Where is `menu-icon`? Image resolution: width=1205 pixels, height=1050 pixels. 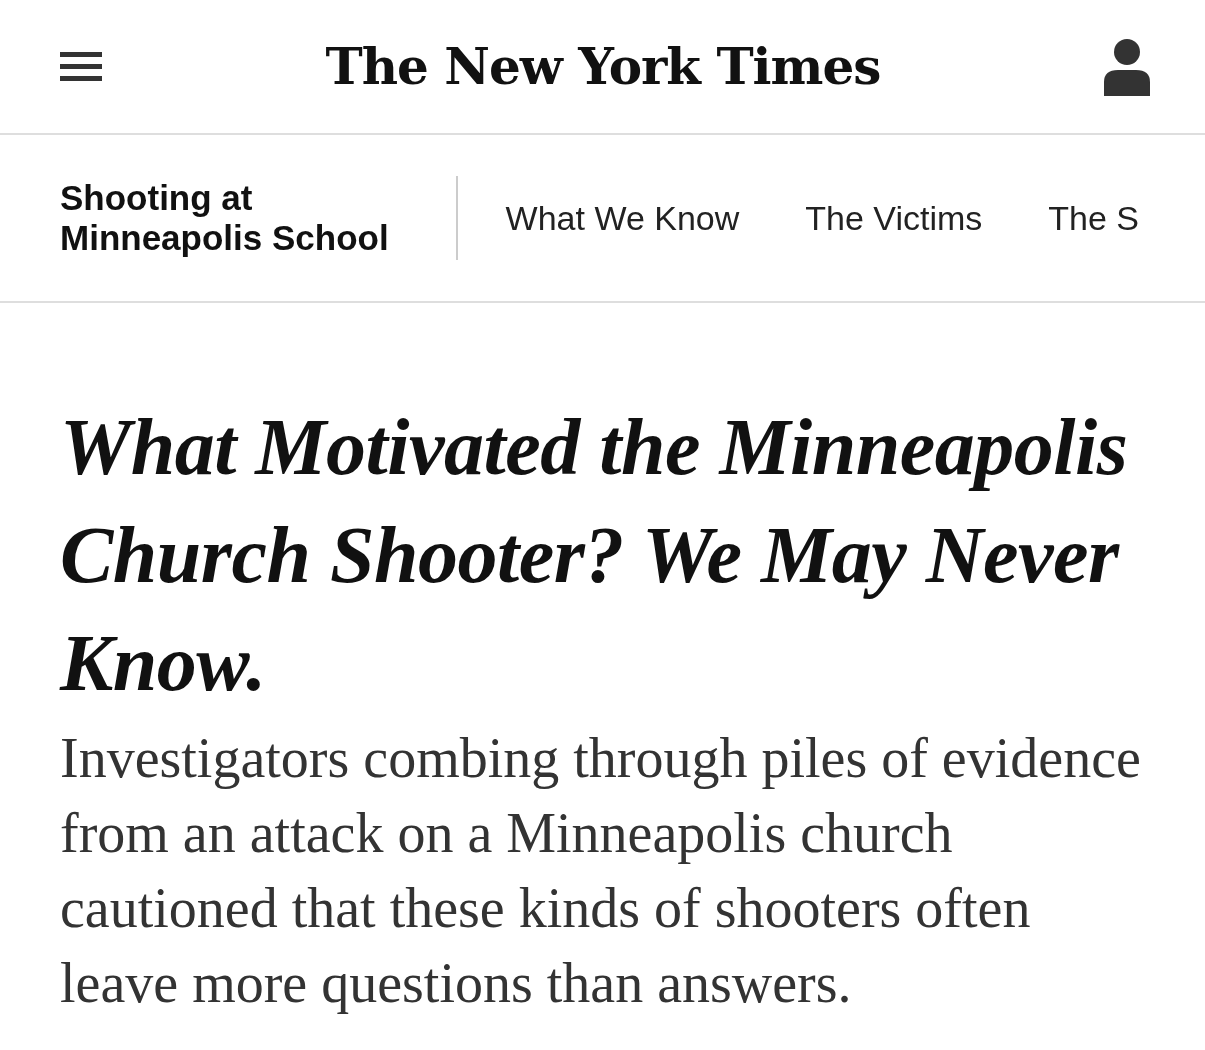
menu-icon is located at coordinates (81, 66).